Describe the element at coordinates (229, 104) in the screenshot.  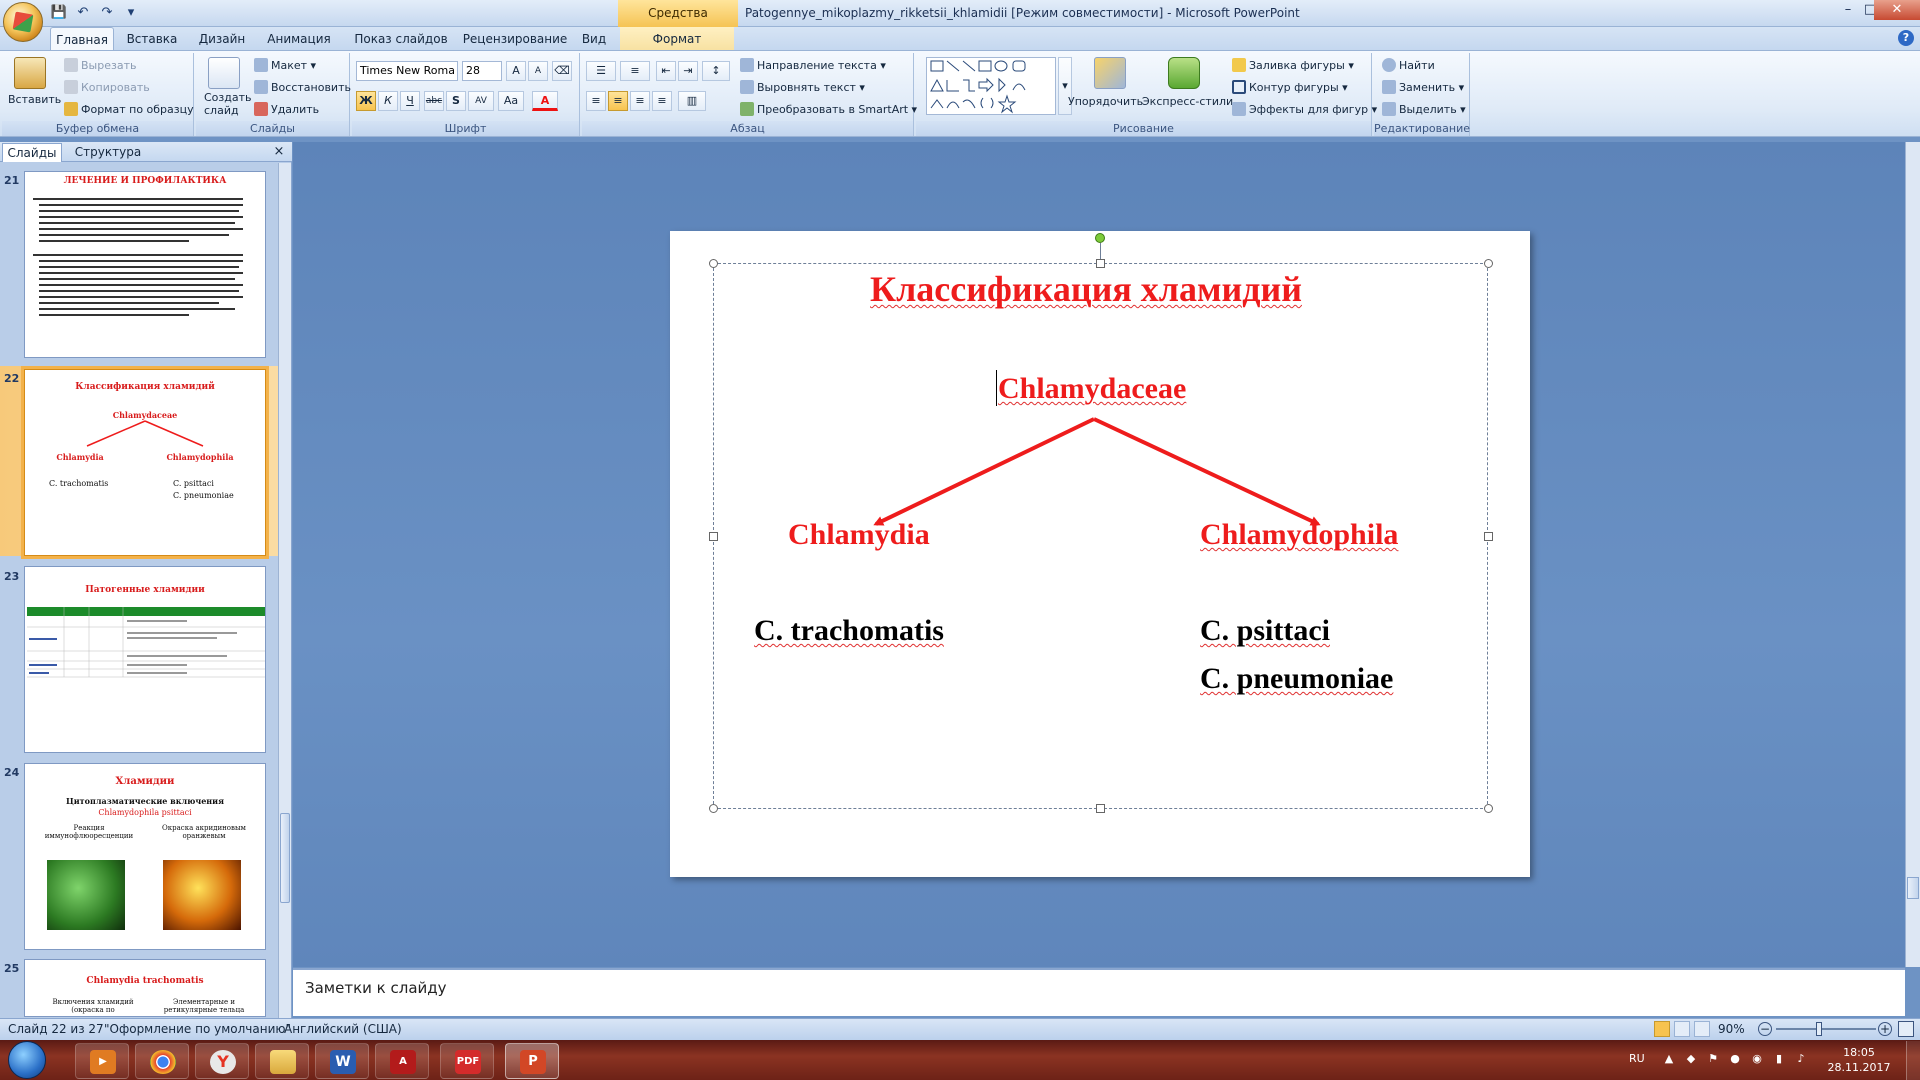
I see `new-slide-button: Создать слайд` at that location.